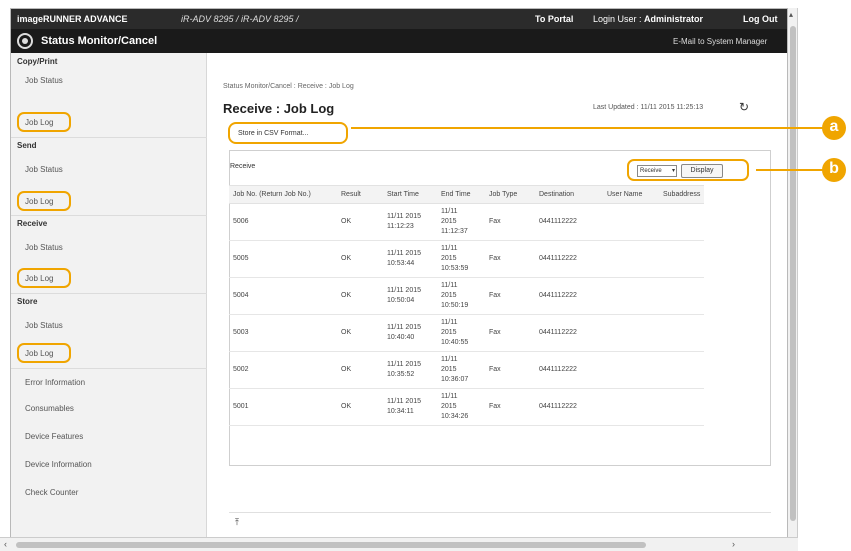  I want to click on page-title: Receive : Job Log, so click(279, 108).